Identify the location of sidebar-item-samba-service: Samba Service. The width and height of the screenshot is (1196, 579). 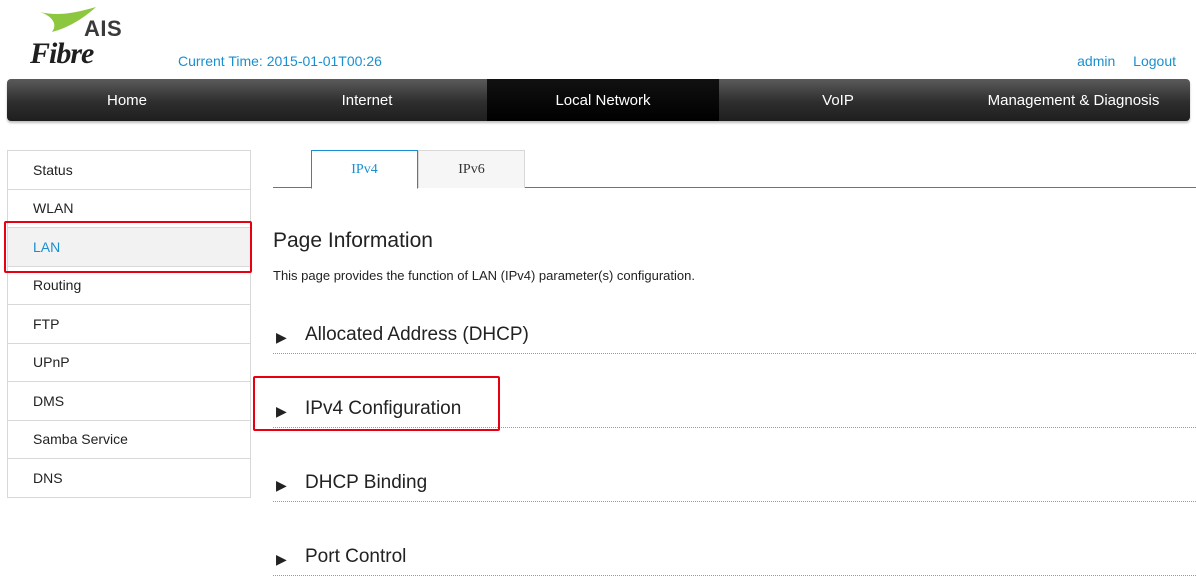
(129, 440).